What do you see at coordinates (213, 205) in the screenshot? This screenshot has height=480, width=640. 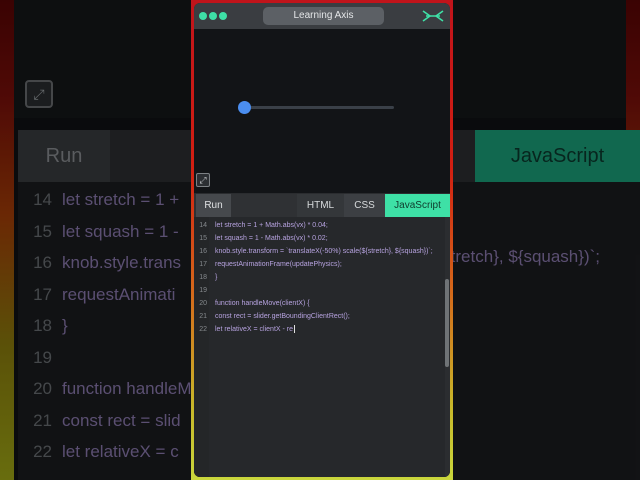 I see `run-button: Run` at bounding box center [213, 205].